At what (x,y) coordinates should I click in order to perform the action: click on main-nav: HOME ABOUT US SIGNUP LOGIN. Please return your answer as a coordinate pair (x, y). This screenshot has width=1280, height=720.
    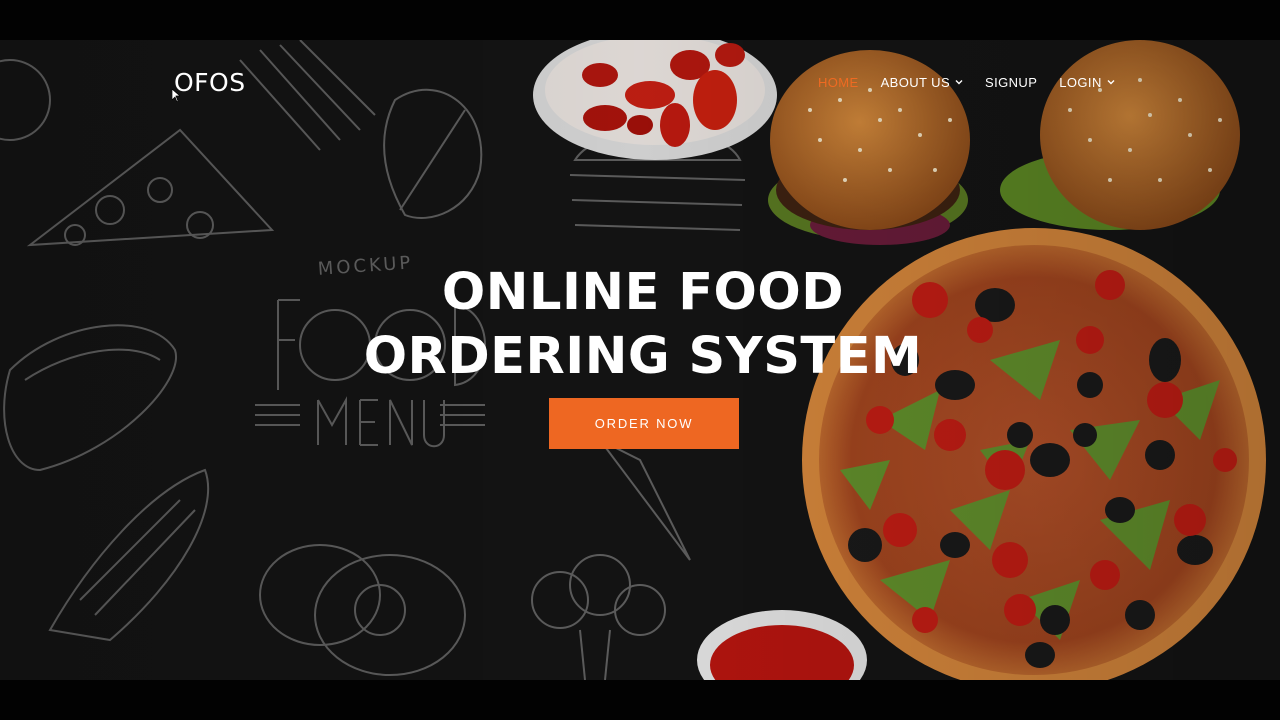
    Looking at the image, I should click on (977, 82).